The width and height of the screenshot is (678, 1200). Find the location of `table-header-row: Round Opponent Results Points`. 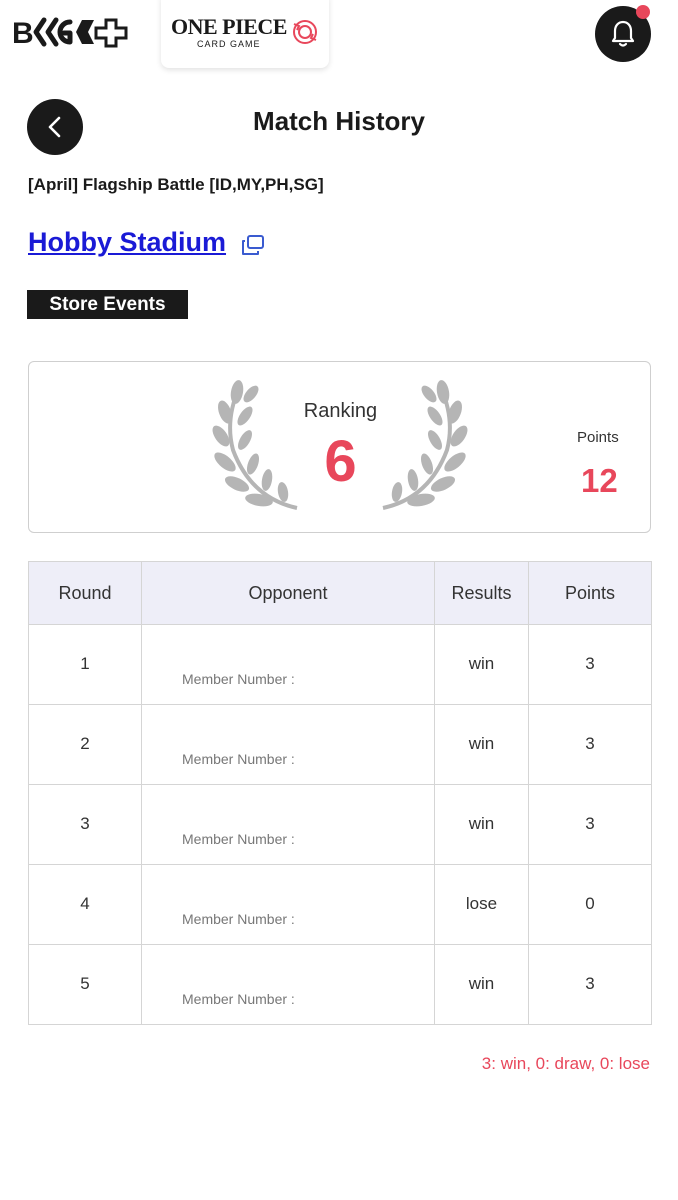

table-header-row: Round Opponent Results Points is located at coordinates (340, 593).